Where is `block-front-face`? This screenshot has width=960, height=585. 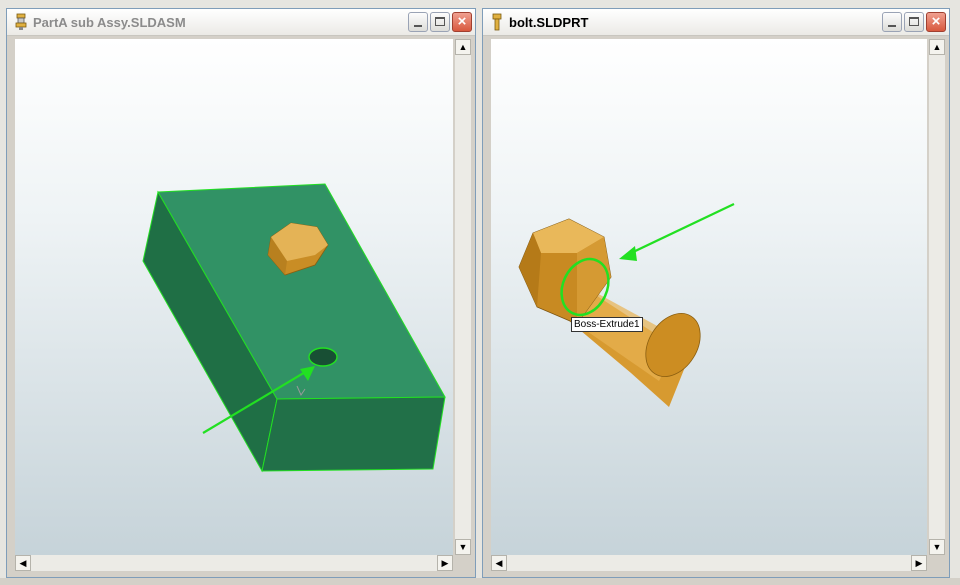
block-front-face is located at coordinates (353, 434).